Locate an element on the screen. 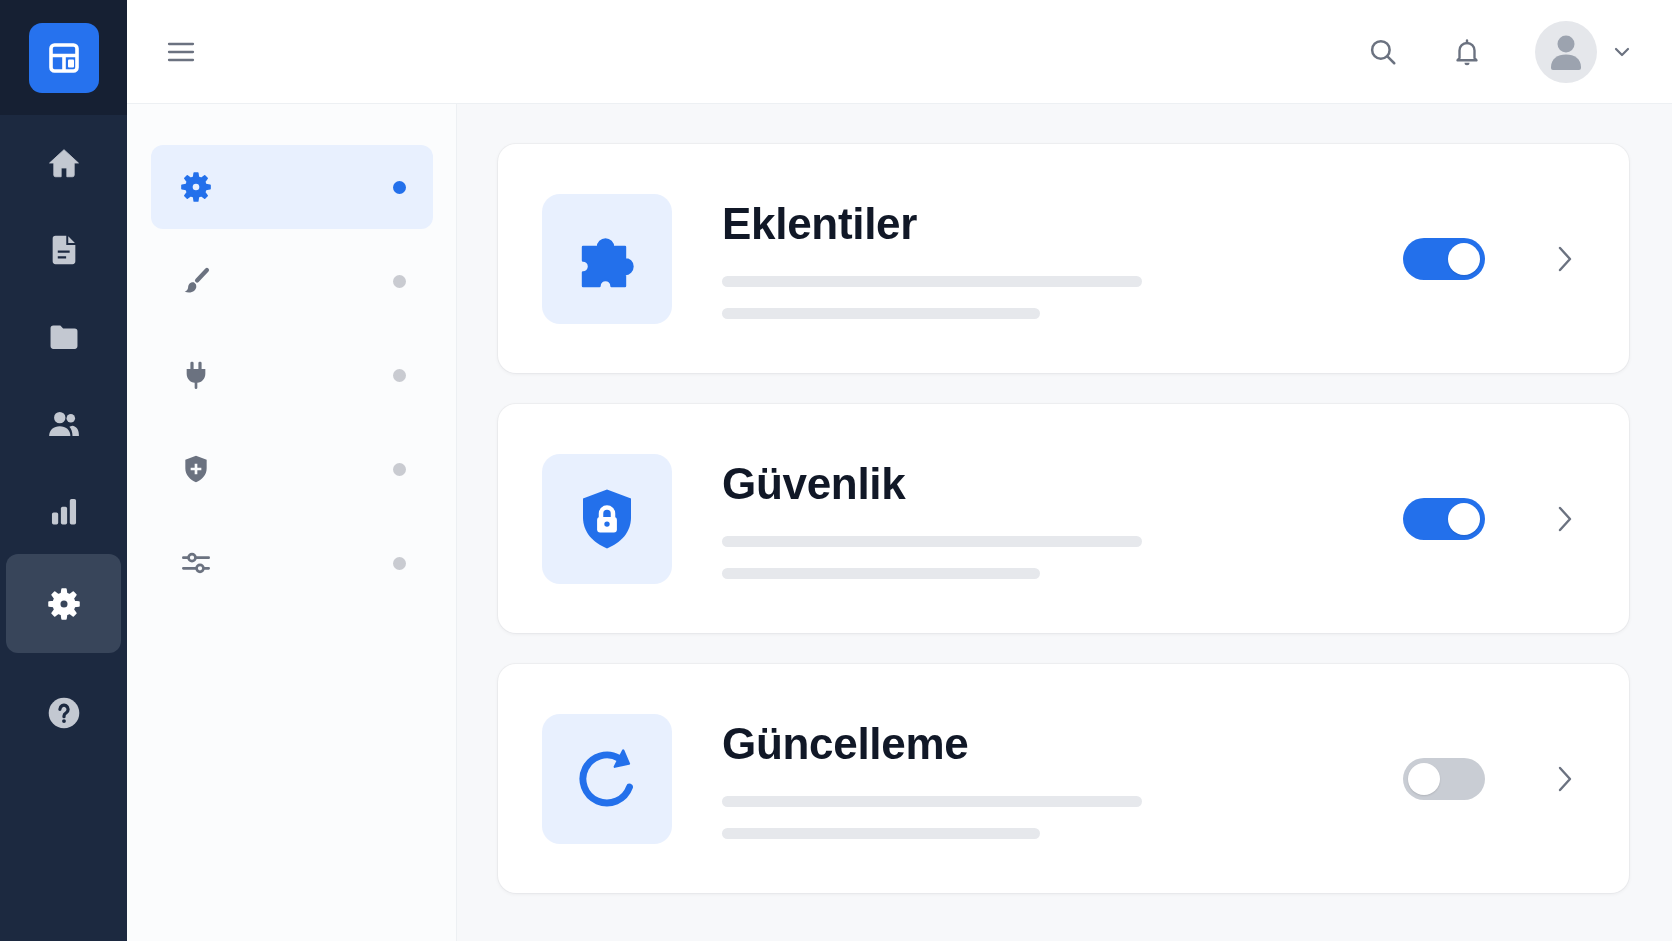 Image resolution: width=1672 pixels, height=941 pixels. refresh-icon is located at coordinates (607, 778).